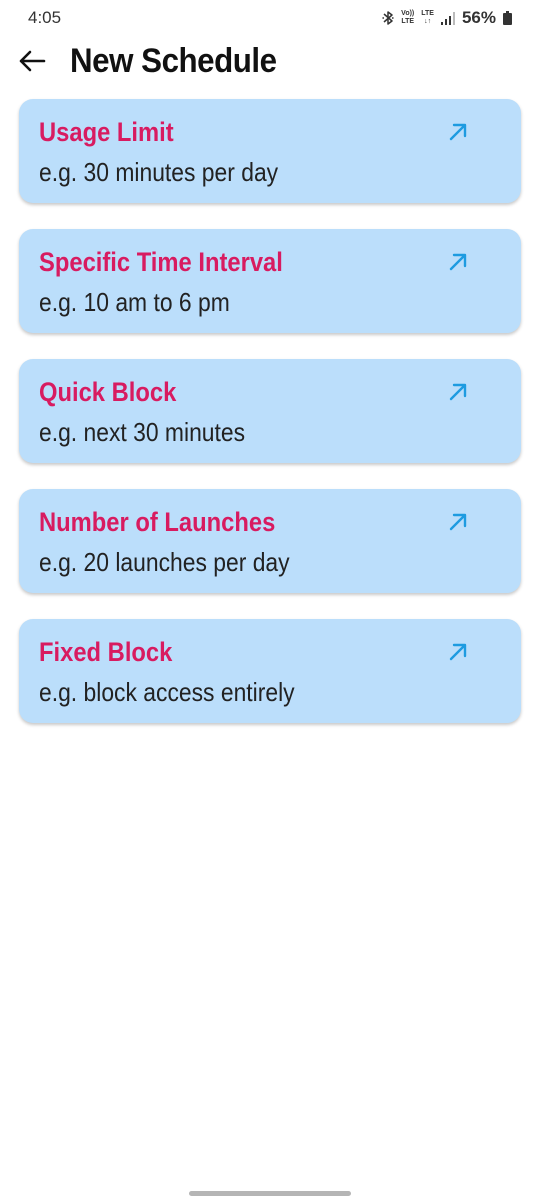 This screenshot has width=540, height=1204. Describe the element at coordinates (507, 18) in the screenshot. I see `battery-icon` at that location.